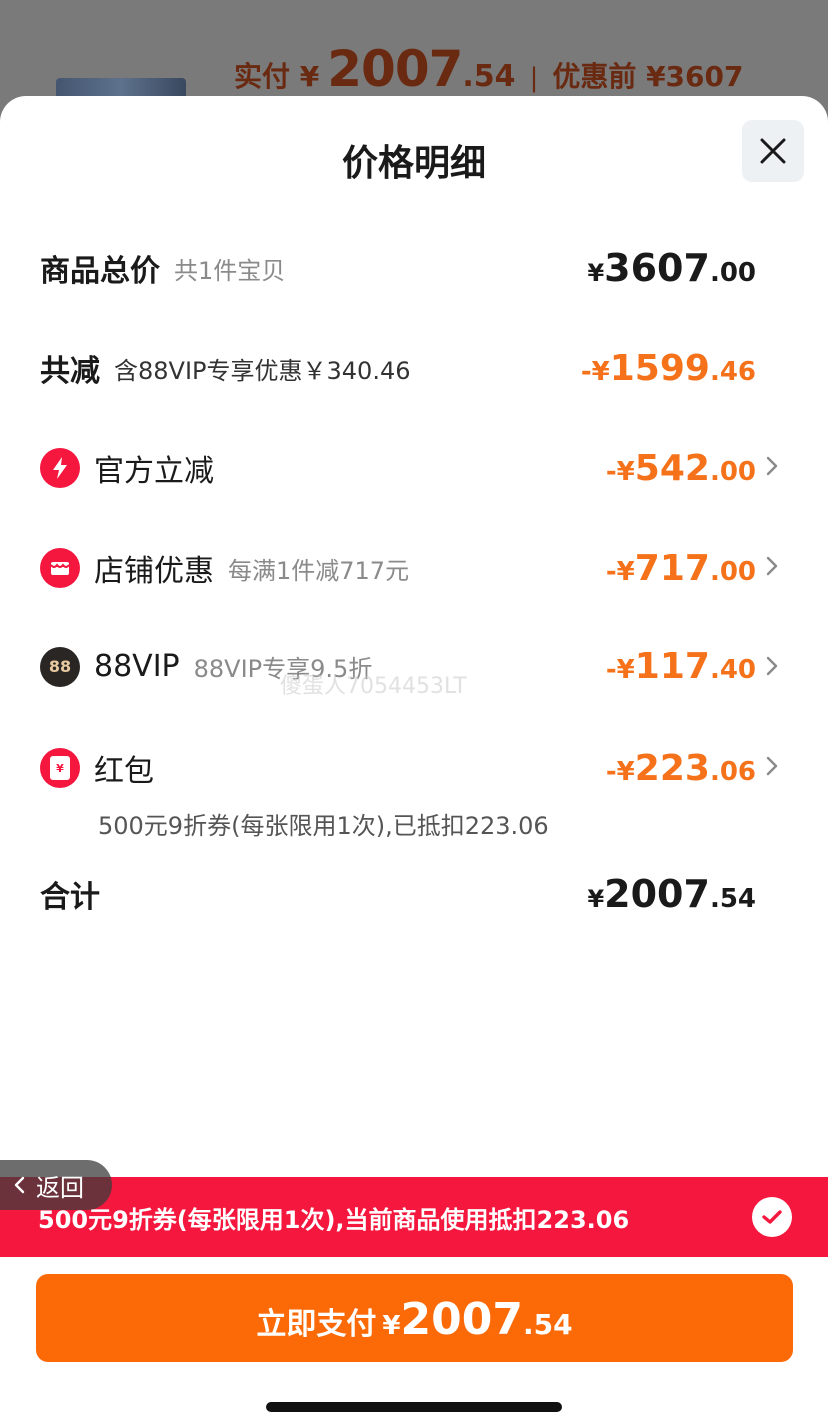 The width and height of the screenshot is (828, 1428). I want to click on red-packet-glyph: ¥, so click(60, 768).